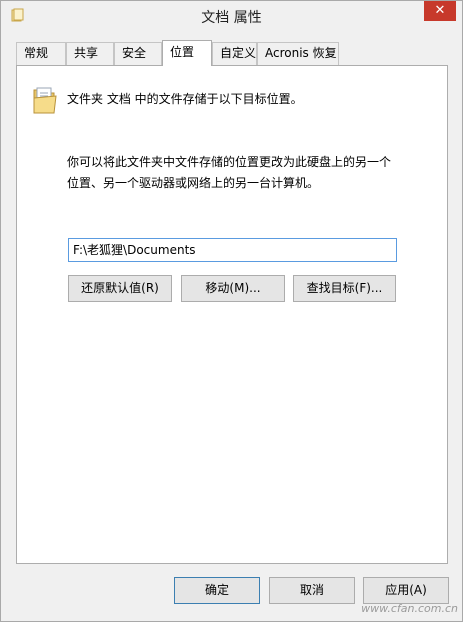 The image size is (463, 622). Describe the element at coordinates (232, 250) in the screenshot. I see `location-path-input: F:\老狐狸\Documents` at that location.